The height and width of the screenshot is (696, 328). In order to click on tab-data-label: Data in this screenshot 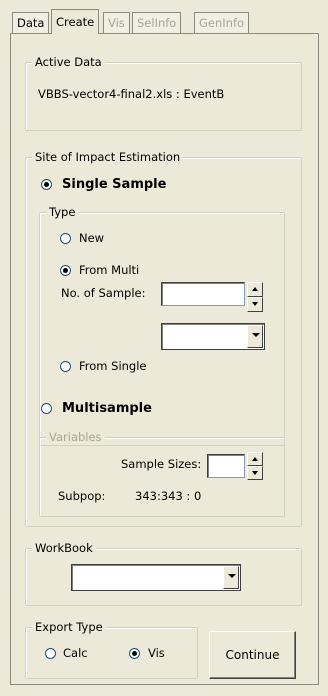, I will do `click(31, 23)`.